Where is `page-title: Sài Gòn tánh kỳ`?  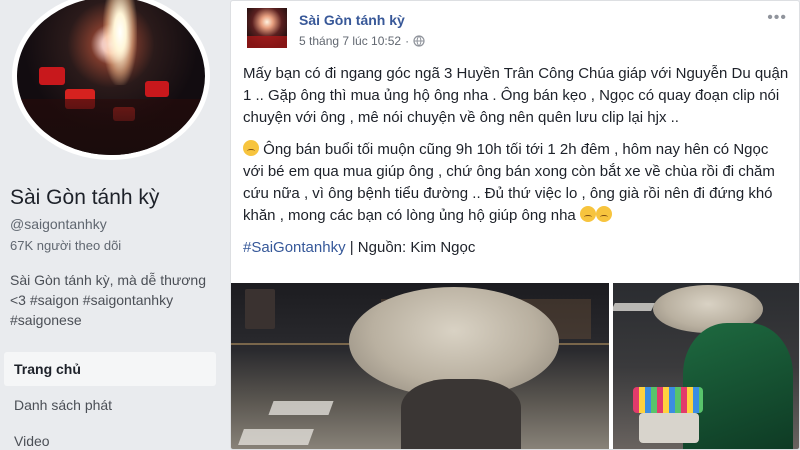 page-title: Sài Gòn tánh kỳ is located at coordinates (84, 198).